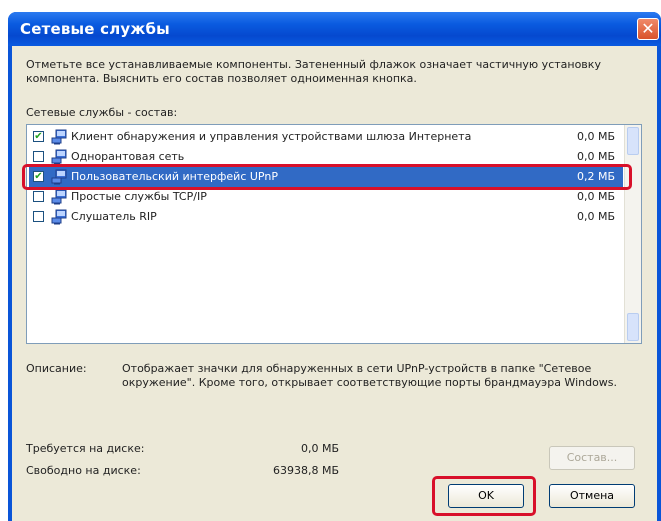  I want to click on required-space-label: Требуется на диске:, so click(85, 448).